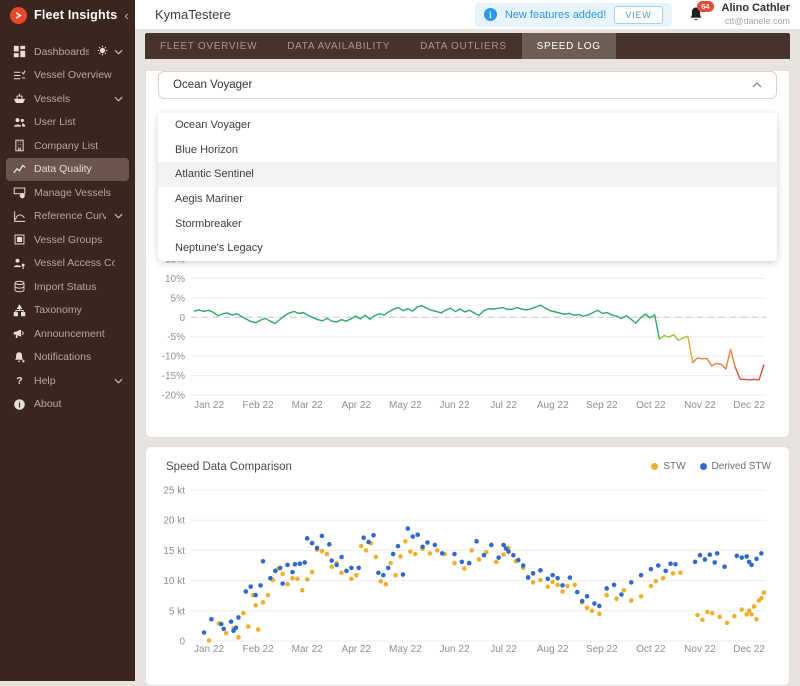  I want to click on sidebar-item-vessel-groups: Vessel Groups, so click(67, 240).